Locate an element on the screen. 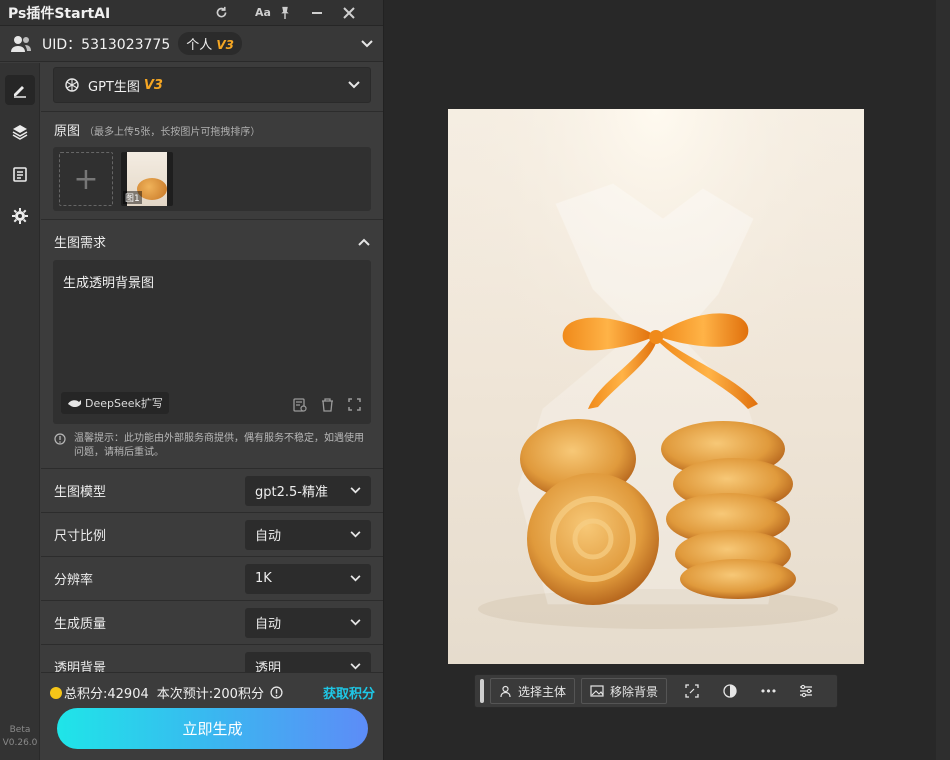  plan-version: V3 is located at coordinates (225, 45).